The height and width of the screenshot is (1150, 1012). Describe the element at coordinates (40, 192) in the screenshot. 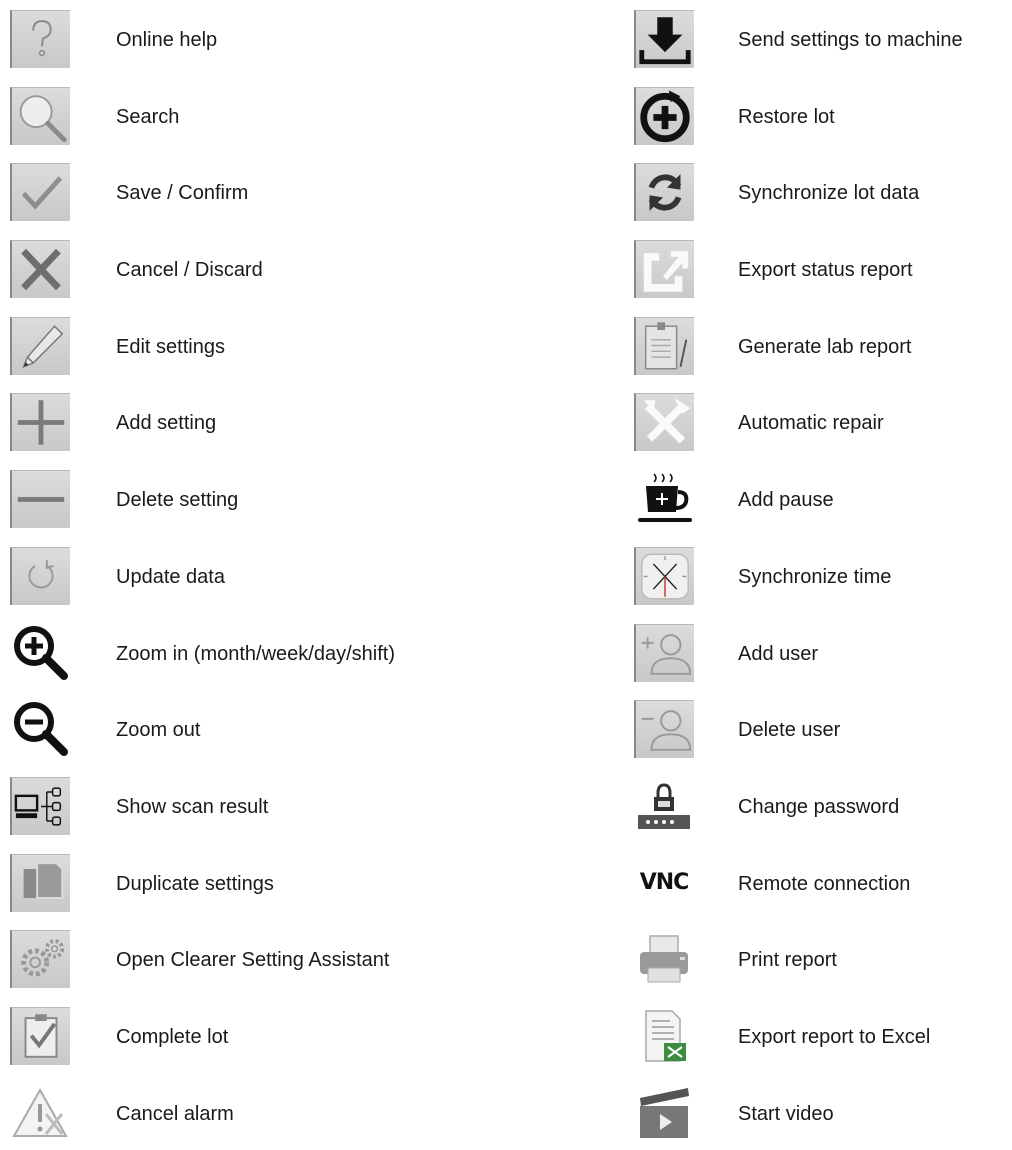

I see `checkmark-icon` at that location.